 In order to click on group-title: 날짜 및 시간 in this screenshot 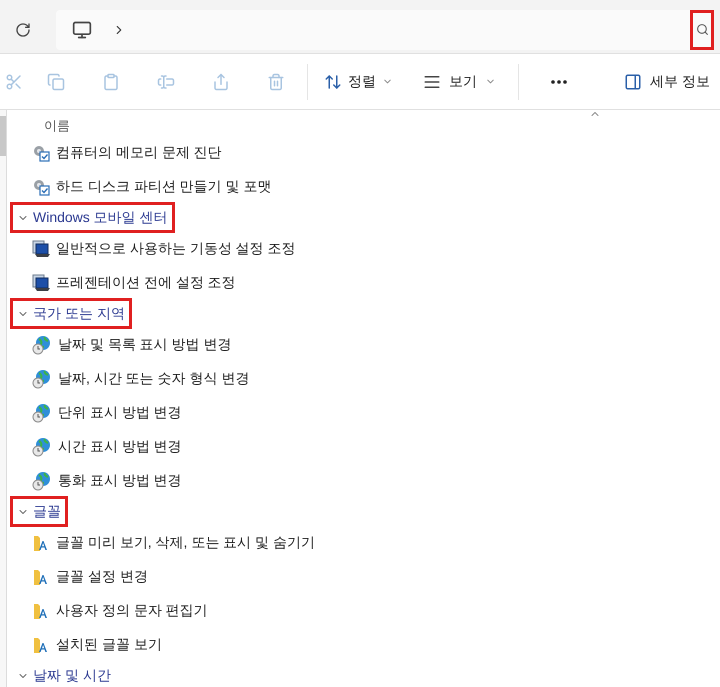, I will do `click(72, 675)`.